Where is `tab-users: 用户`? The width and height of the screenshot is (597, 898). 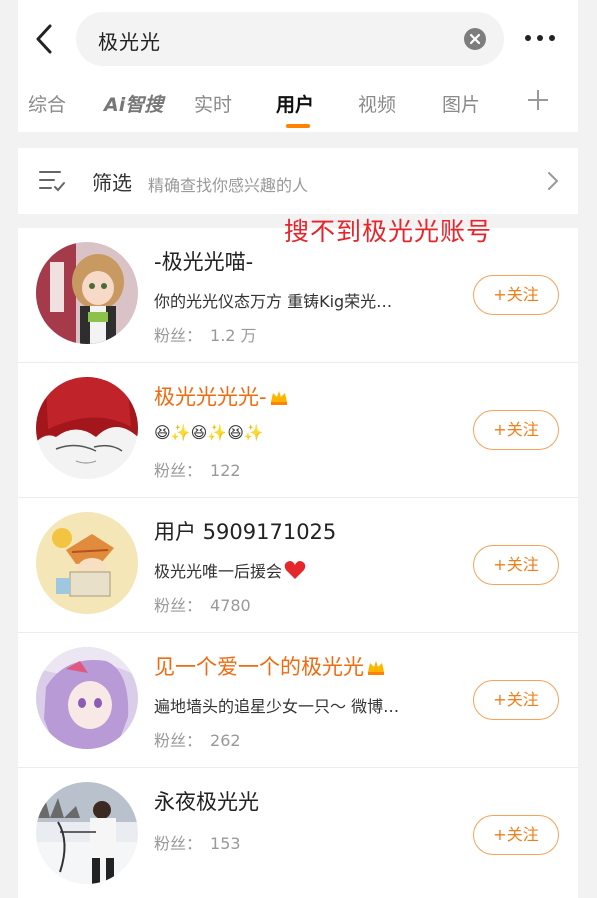
tab-users: 用户 is located at coordinates (295, 103).